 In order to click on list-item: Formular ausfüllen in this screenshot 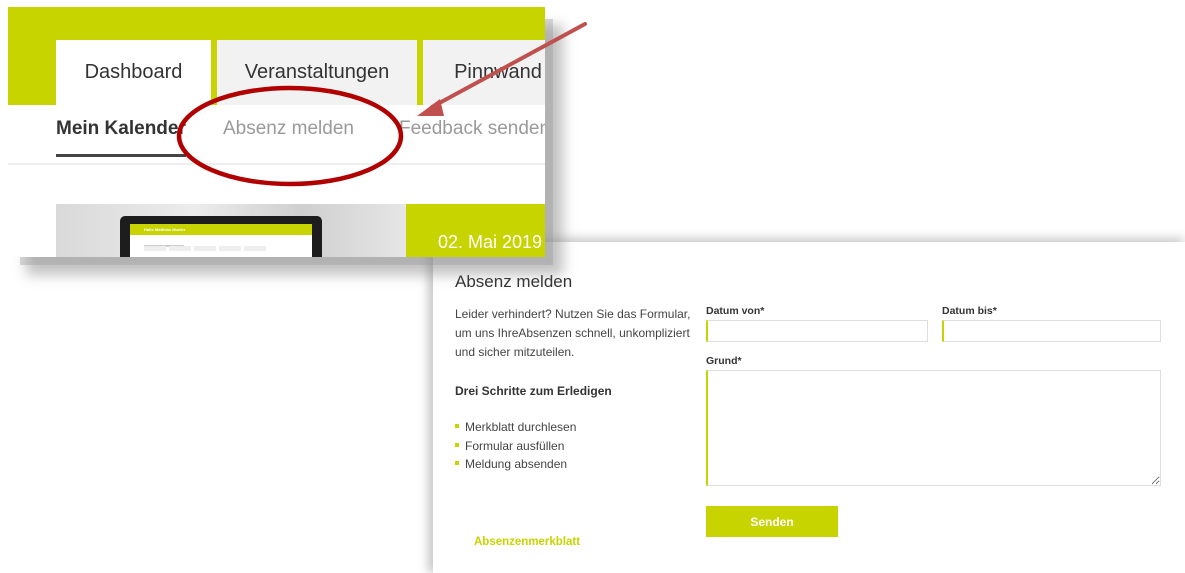, I will do `click(515, 446)`.